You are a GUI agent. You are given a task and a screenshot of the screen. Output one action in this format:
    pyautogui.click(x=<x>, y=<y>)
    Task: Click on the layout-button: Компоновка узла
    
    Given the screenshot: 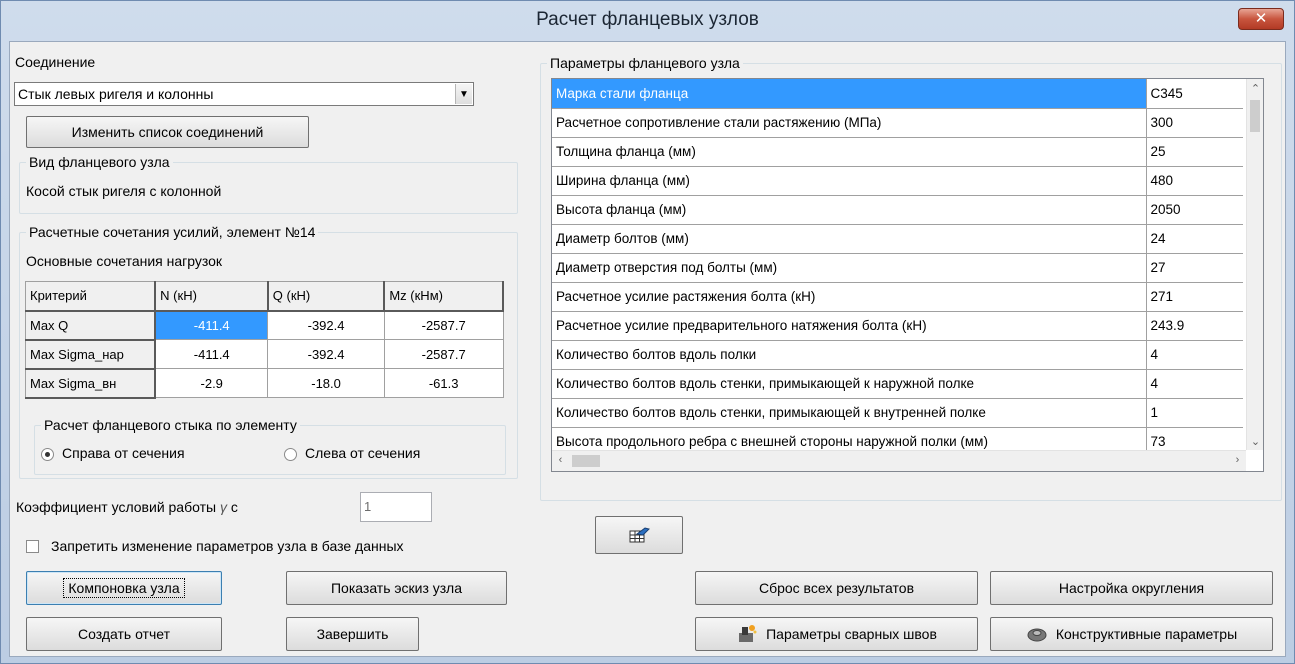 What is the action you would take?
    pyautogui.click(x=124, y=588)
    